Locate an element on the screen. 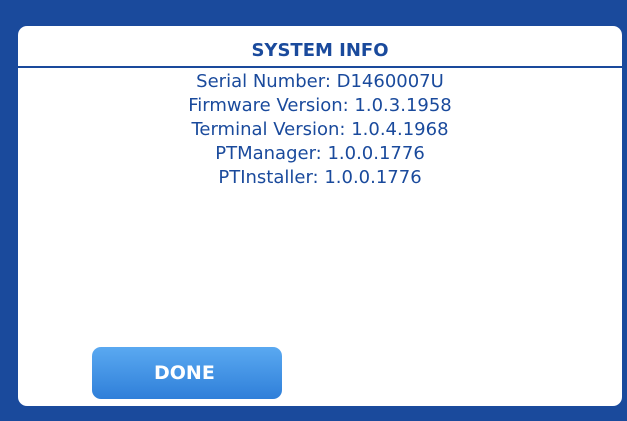 This screenshot has height=421, width=627. firmware-version-text: Firmware Version: 1.0.3.1958 is located at coordinates (320, 105).